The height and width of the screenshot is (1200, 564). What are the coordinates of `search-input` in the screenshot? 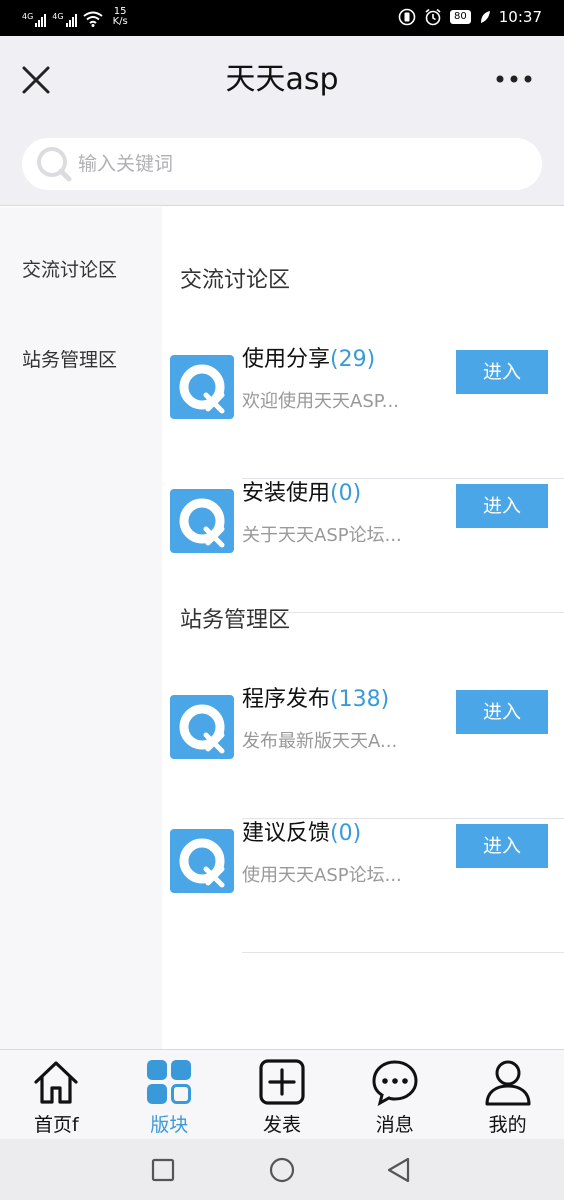 It's located at (288, 164).